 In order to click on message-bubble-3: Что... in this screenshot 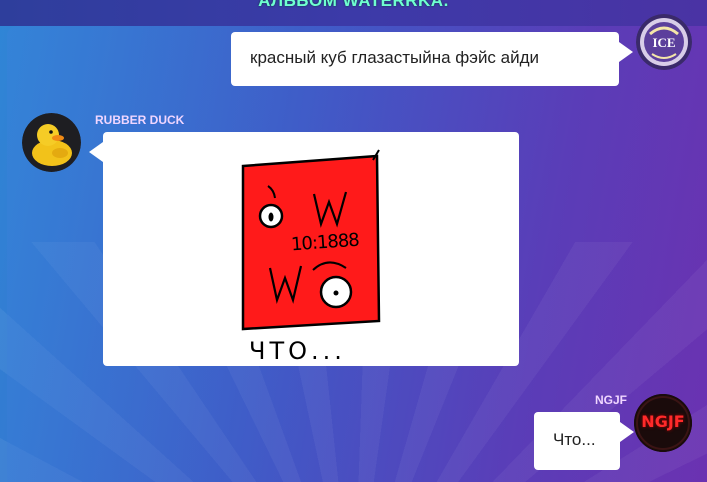, I will do `click(584, 441)`.